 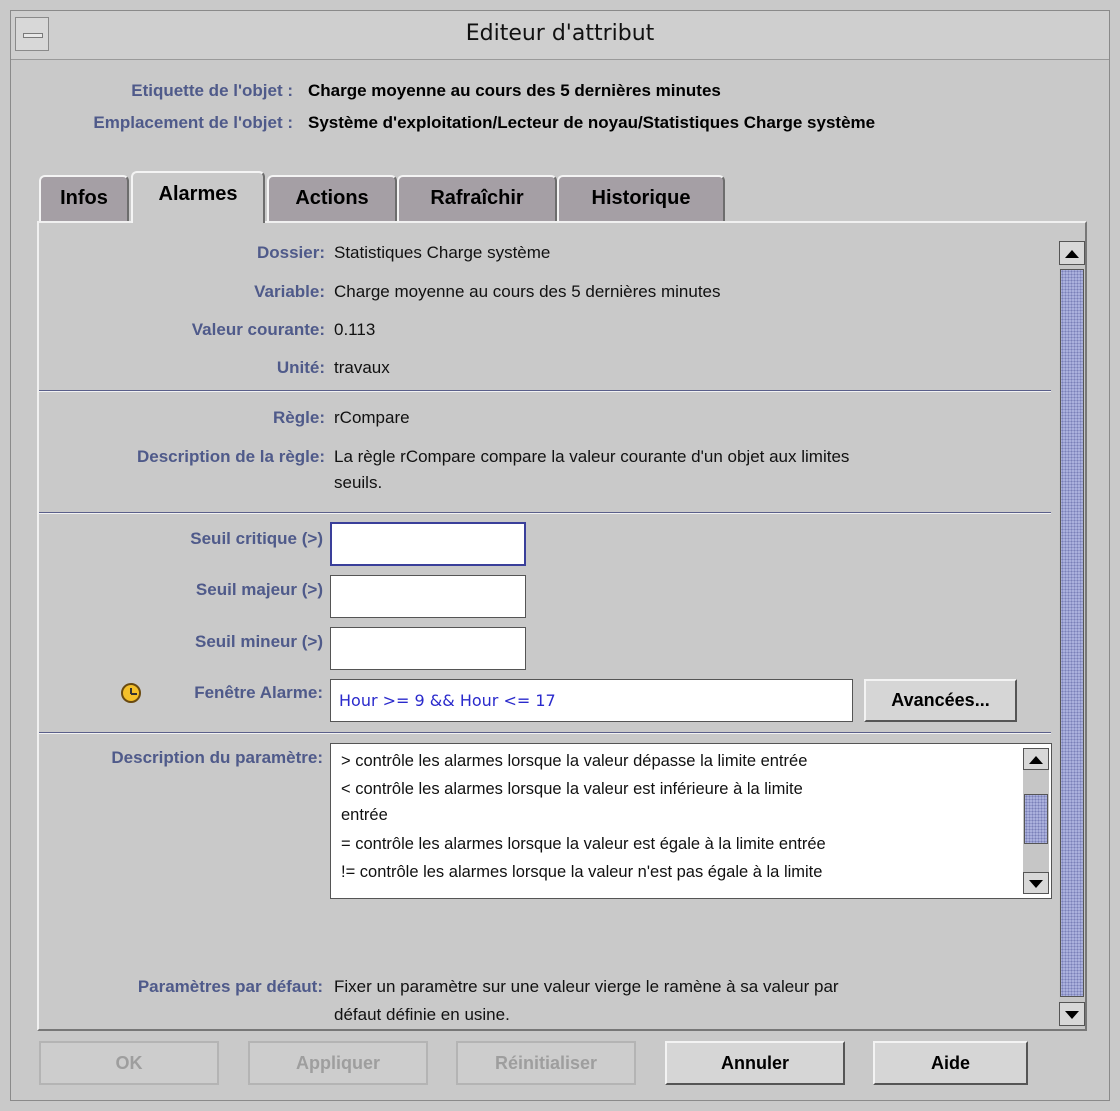 I want to click on ok-button: OK, so click(x=129, y=1063).